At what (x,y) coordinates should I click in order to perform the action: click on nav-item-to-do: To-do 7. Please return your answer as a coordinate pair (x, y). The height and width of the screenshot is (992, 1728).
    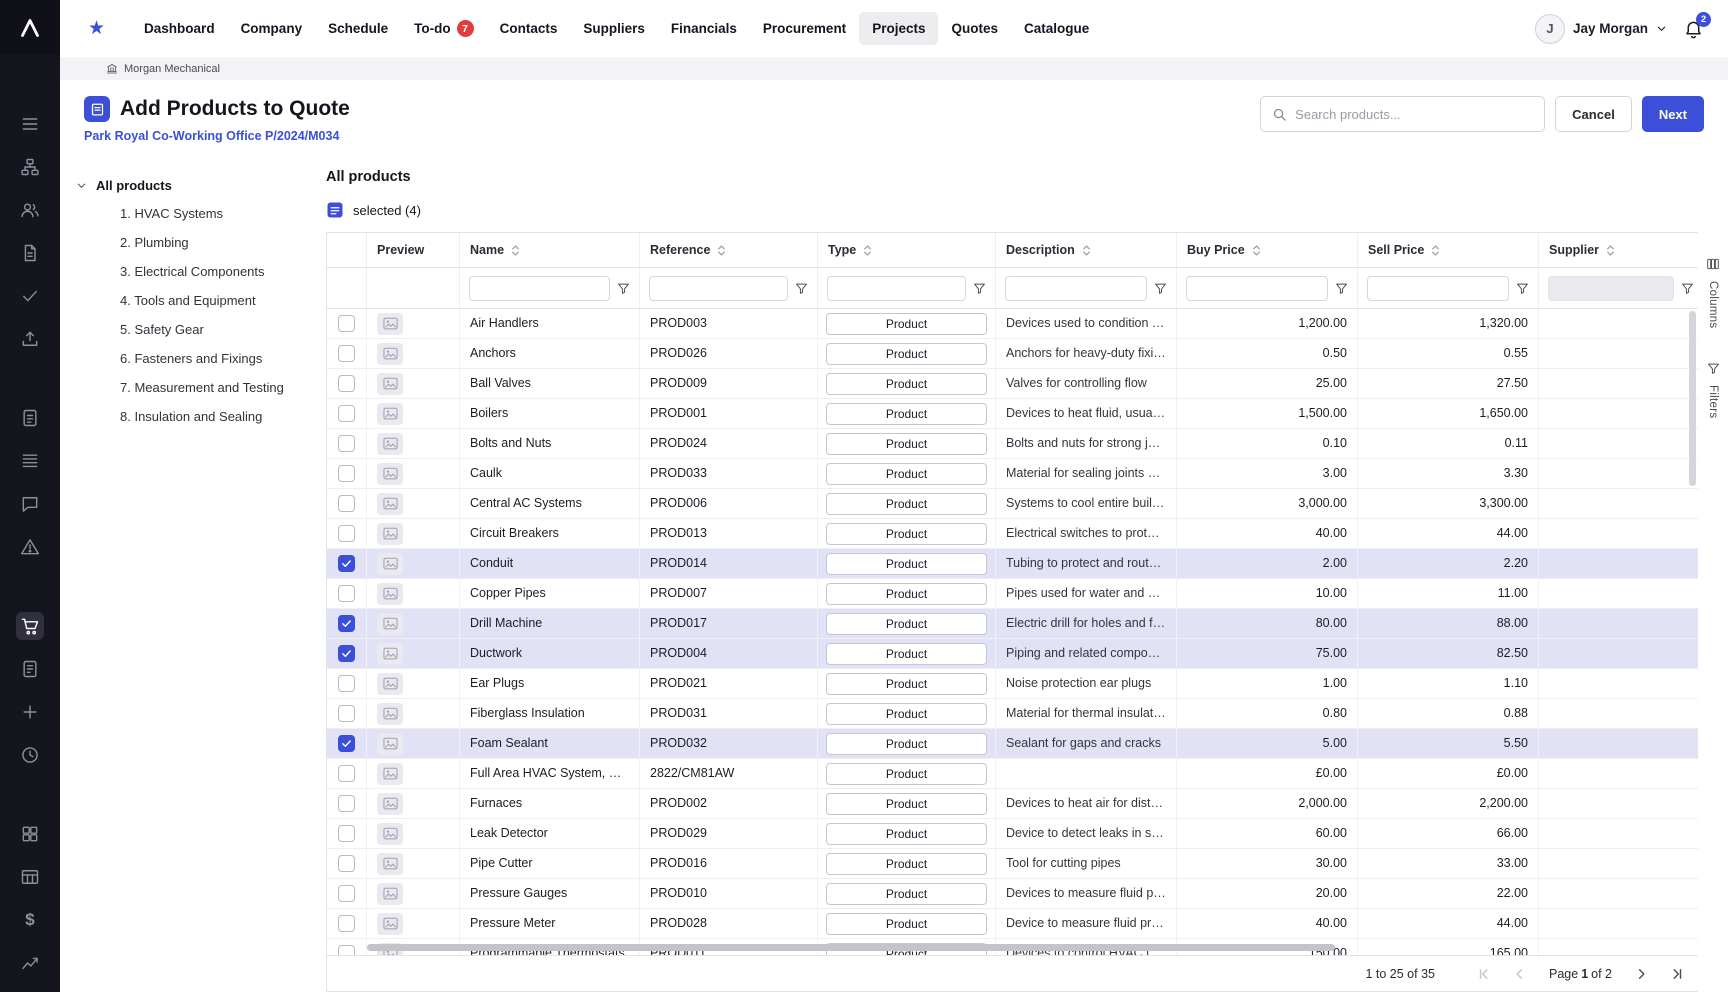
    Looking at the image, I should click on (443, 28).